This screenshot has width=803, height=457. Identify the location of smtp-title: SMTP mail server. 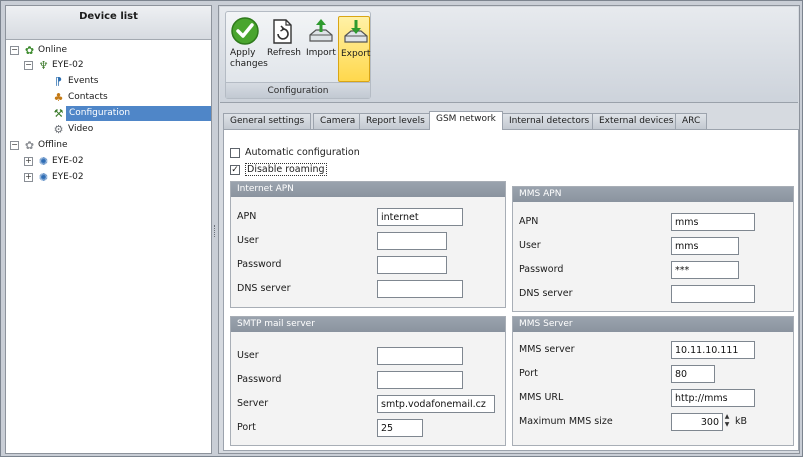
(368, 324).